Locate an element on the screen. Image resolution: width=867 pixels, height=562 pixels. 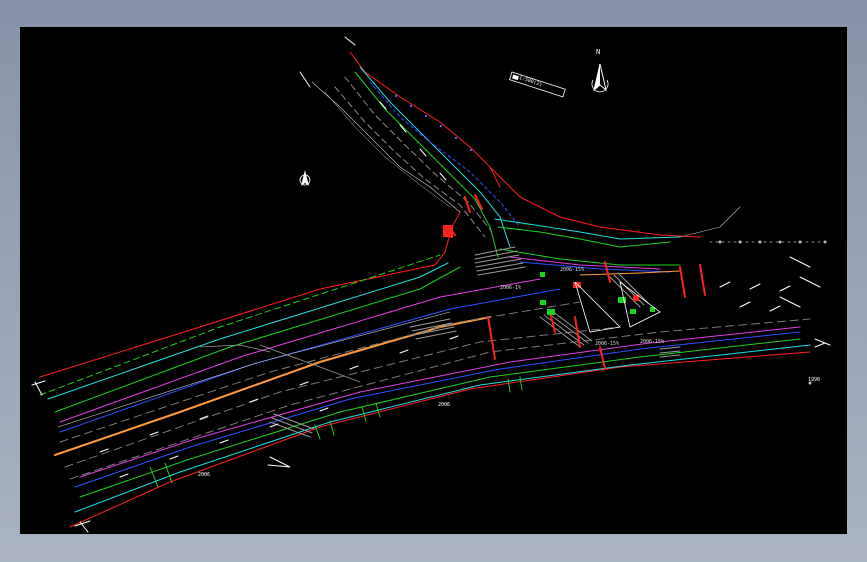
nw-edge-red-east is located at coordinates (425, 119).